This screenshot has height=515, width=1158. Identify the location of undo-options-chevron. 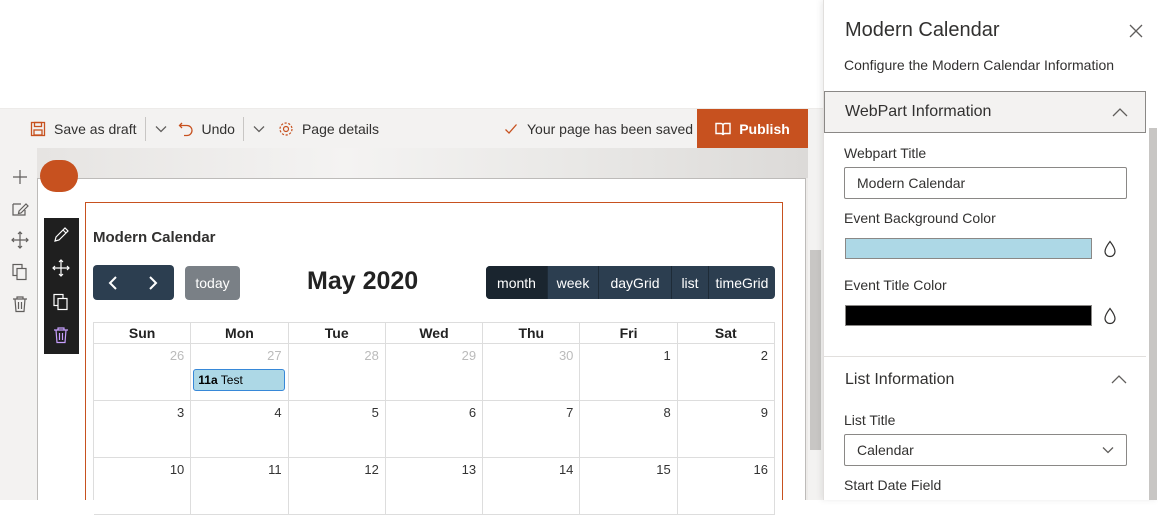
(259, 129).